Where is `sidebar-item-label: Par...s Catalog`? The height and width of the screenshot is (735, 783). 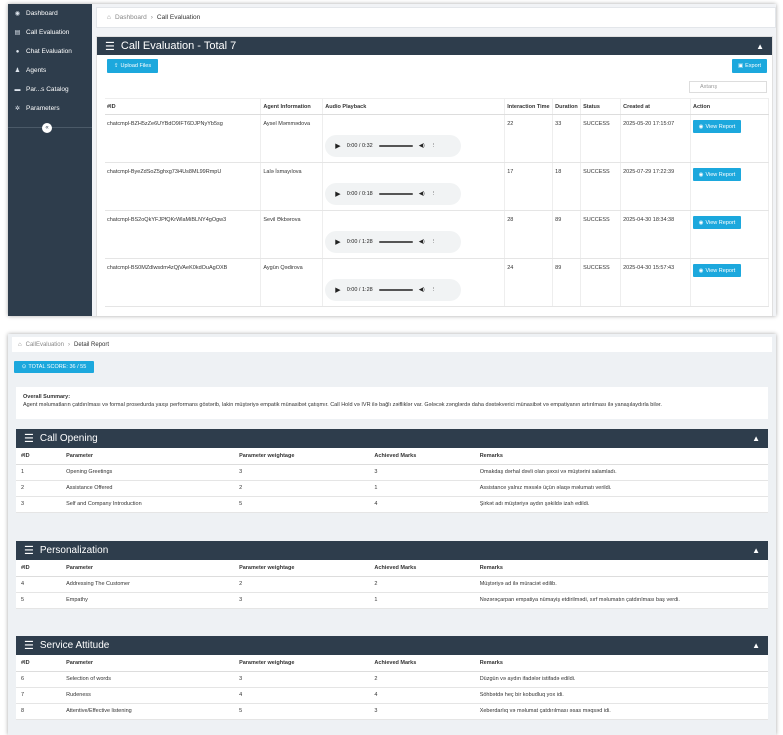 sidebar-item-label: Par...s Catalog is located at coordinates (47, 89).